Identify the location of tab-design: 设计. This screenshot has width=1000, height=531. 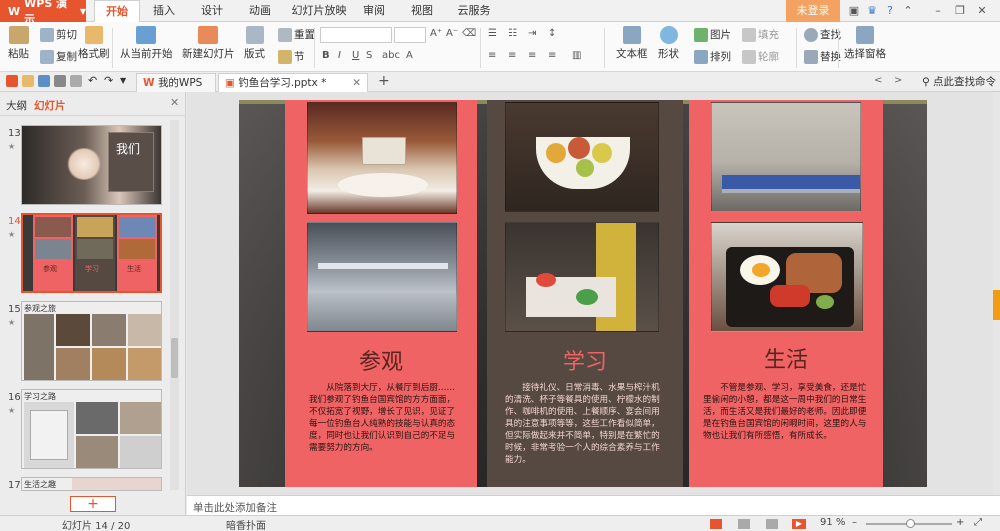
(212, 11).